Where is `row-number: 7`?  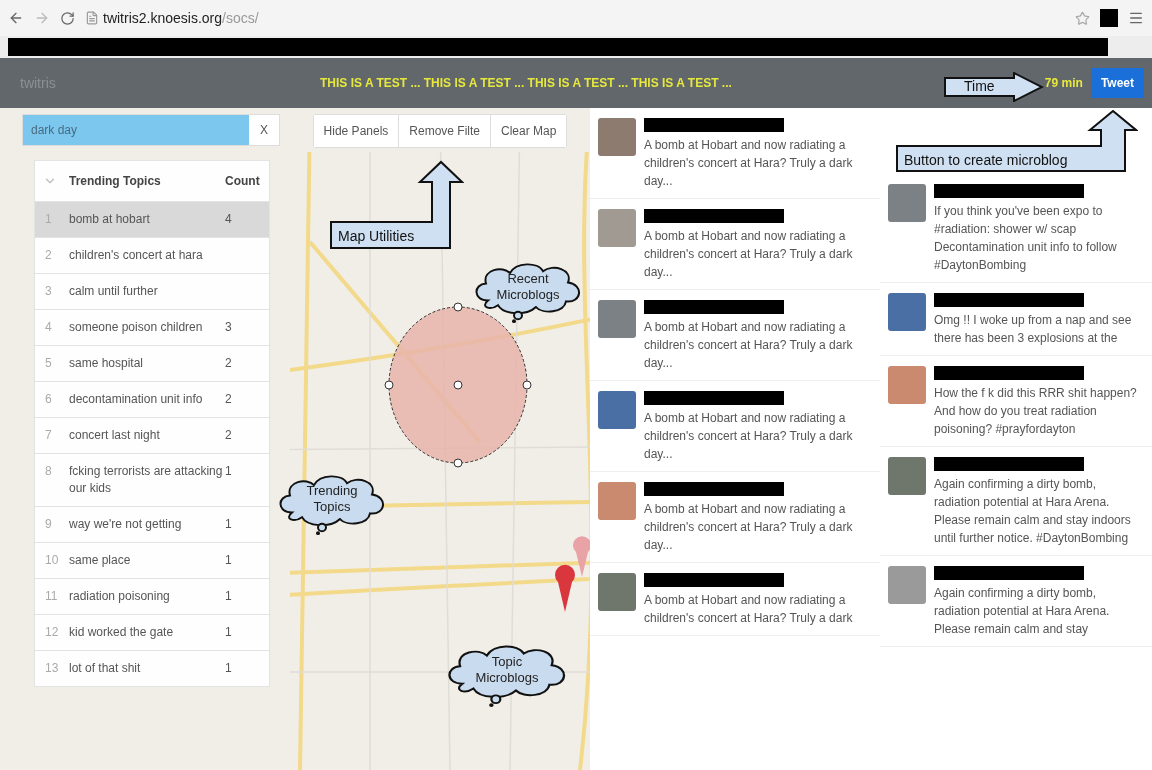 row-number: 7 is located at coordinates (48, 435).